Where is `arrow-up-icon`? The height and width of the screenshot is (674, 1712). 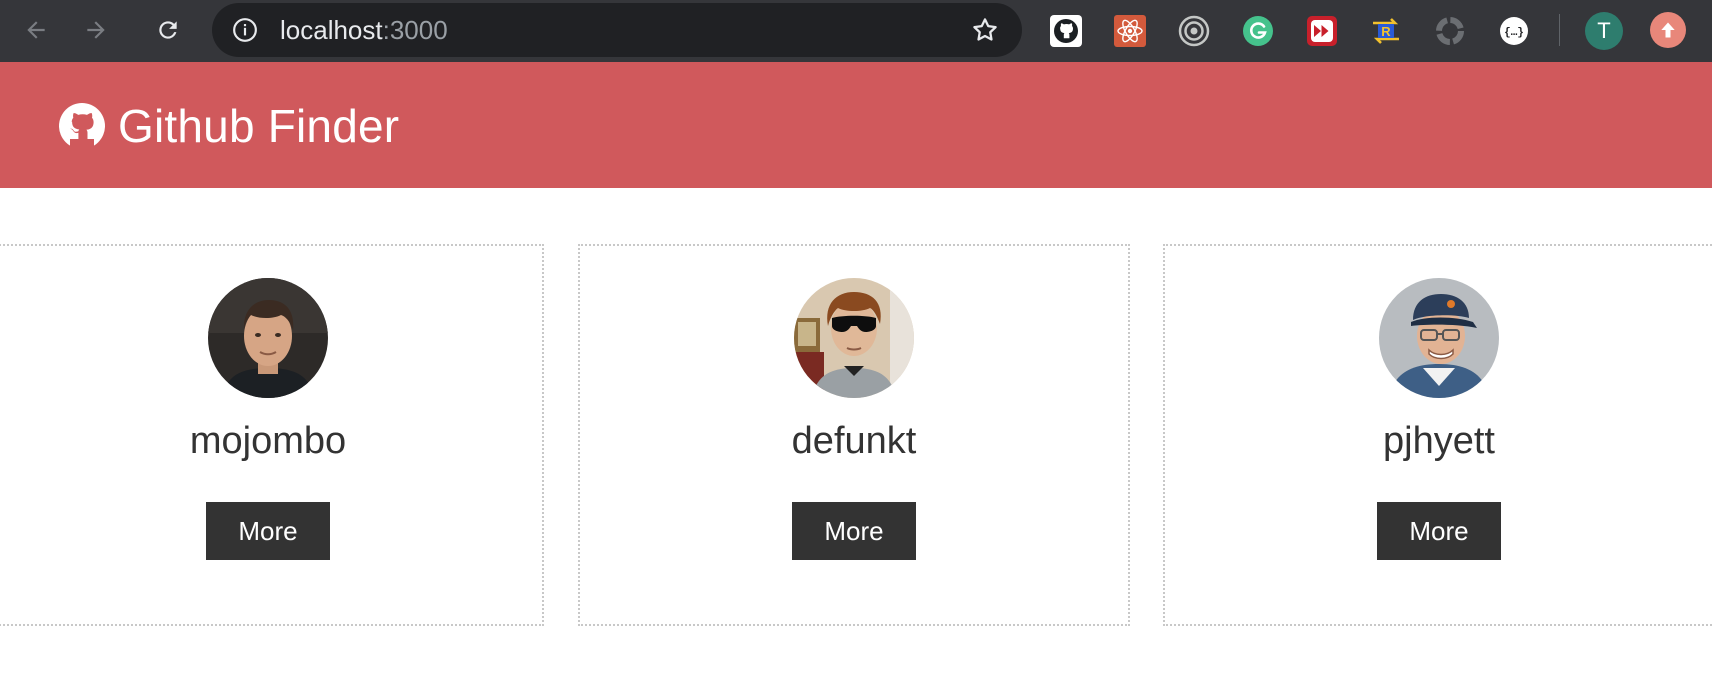
arrow-up-icon is located at coordinates (1668, 30).